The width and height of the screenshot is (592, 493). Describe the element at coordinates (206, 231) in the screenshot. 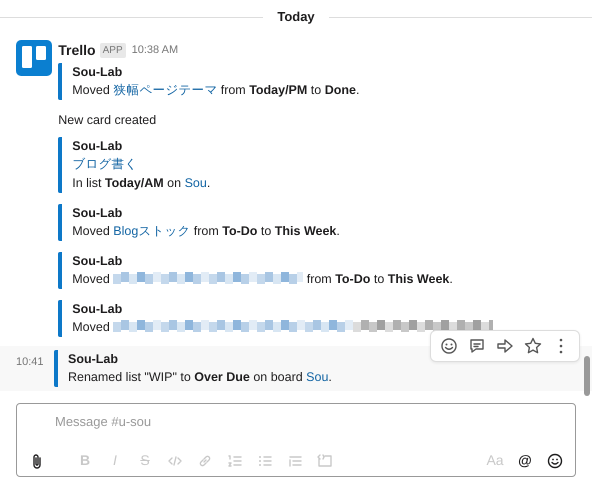

I see `message-text: Moved Blogストック from To-Do to This Week.` at that location.